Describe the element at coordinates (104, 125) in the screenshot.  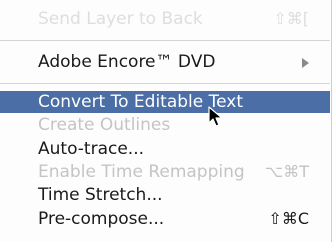
I see `menu-item-label: Create Outlines` at that location.